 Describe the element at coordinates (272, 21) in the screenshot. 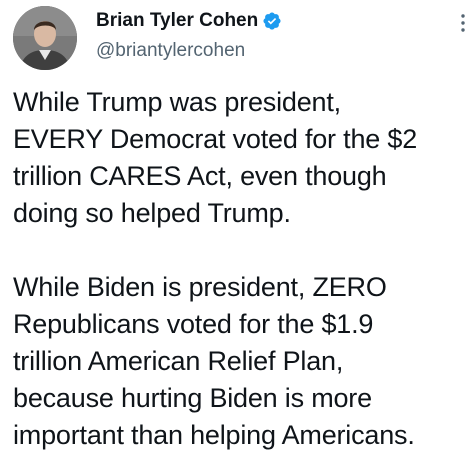

I see `verified-badge-icon` at that location.